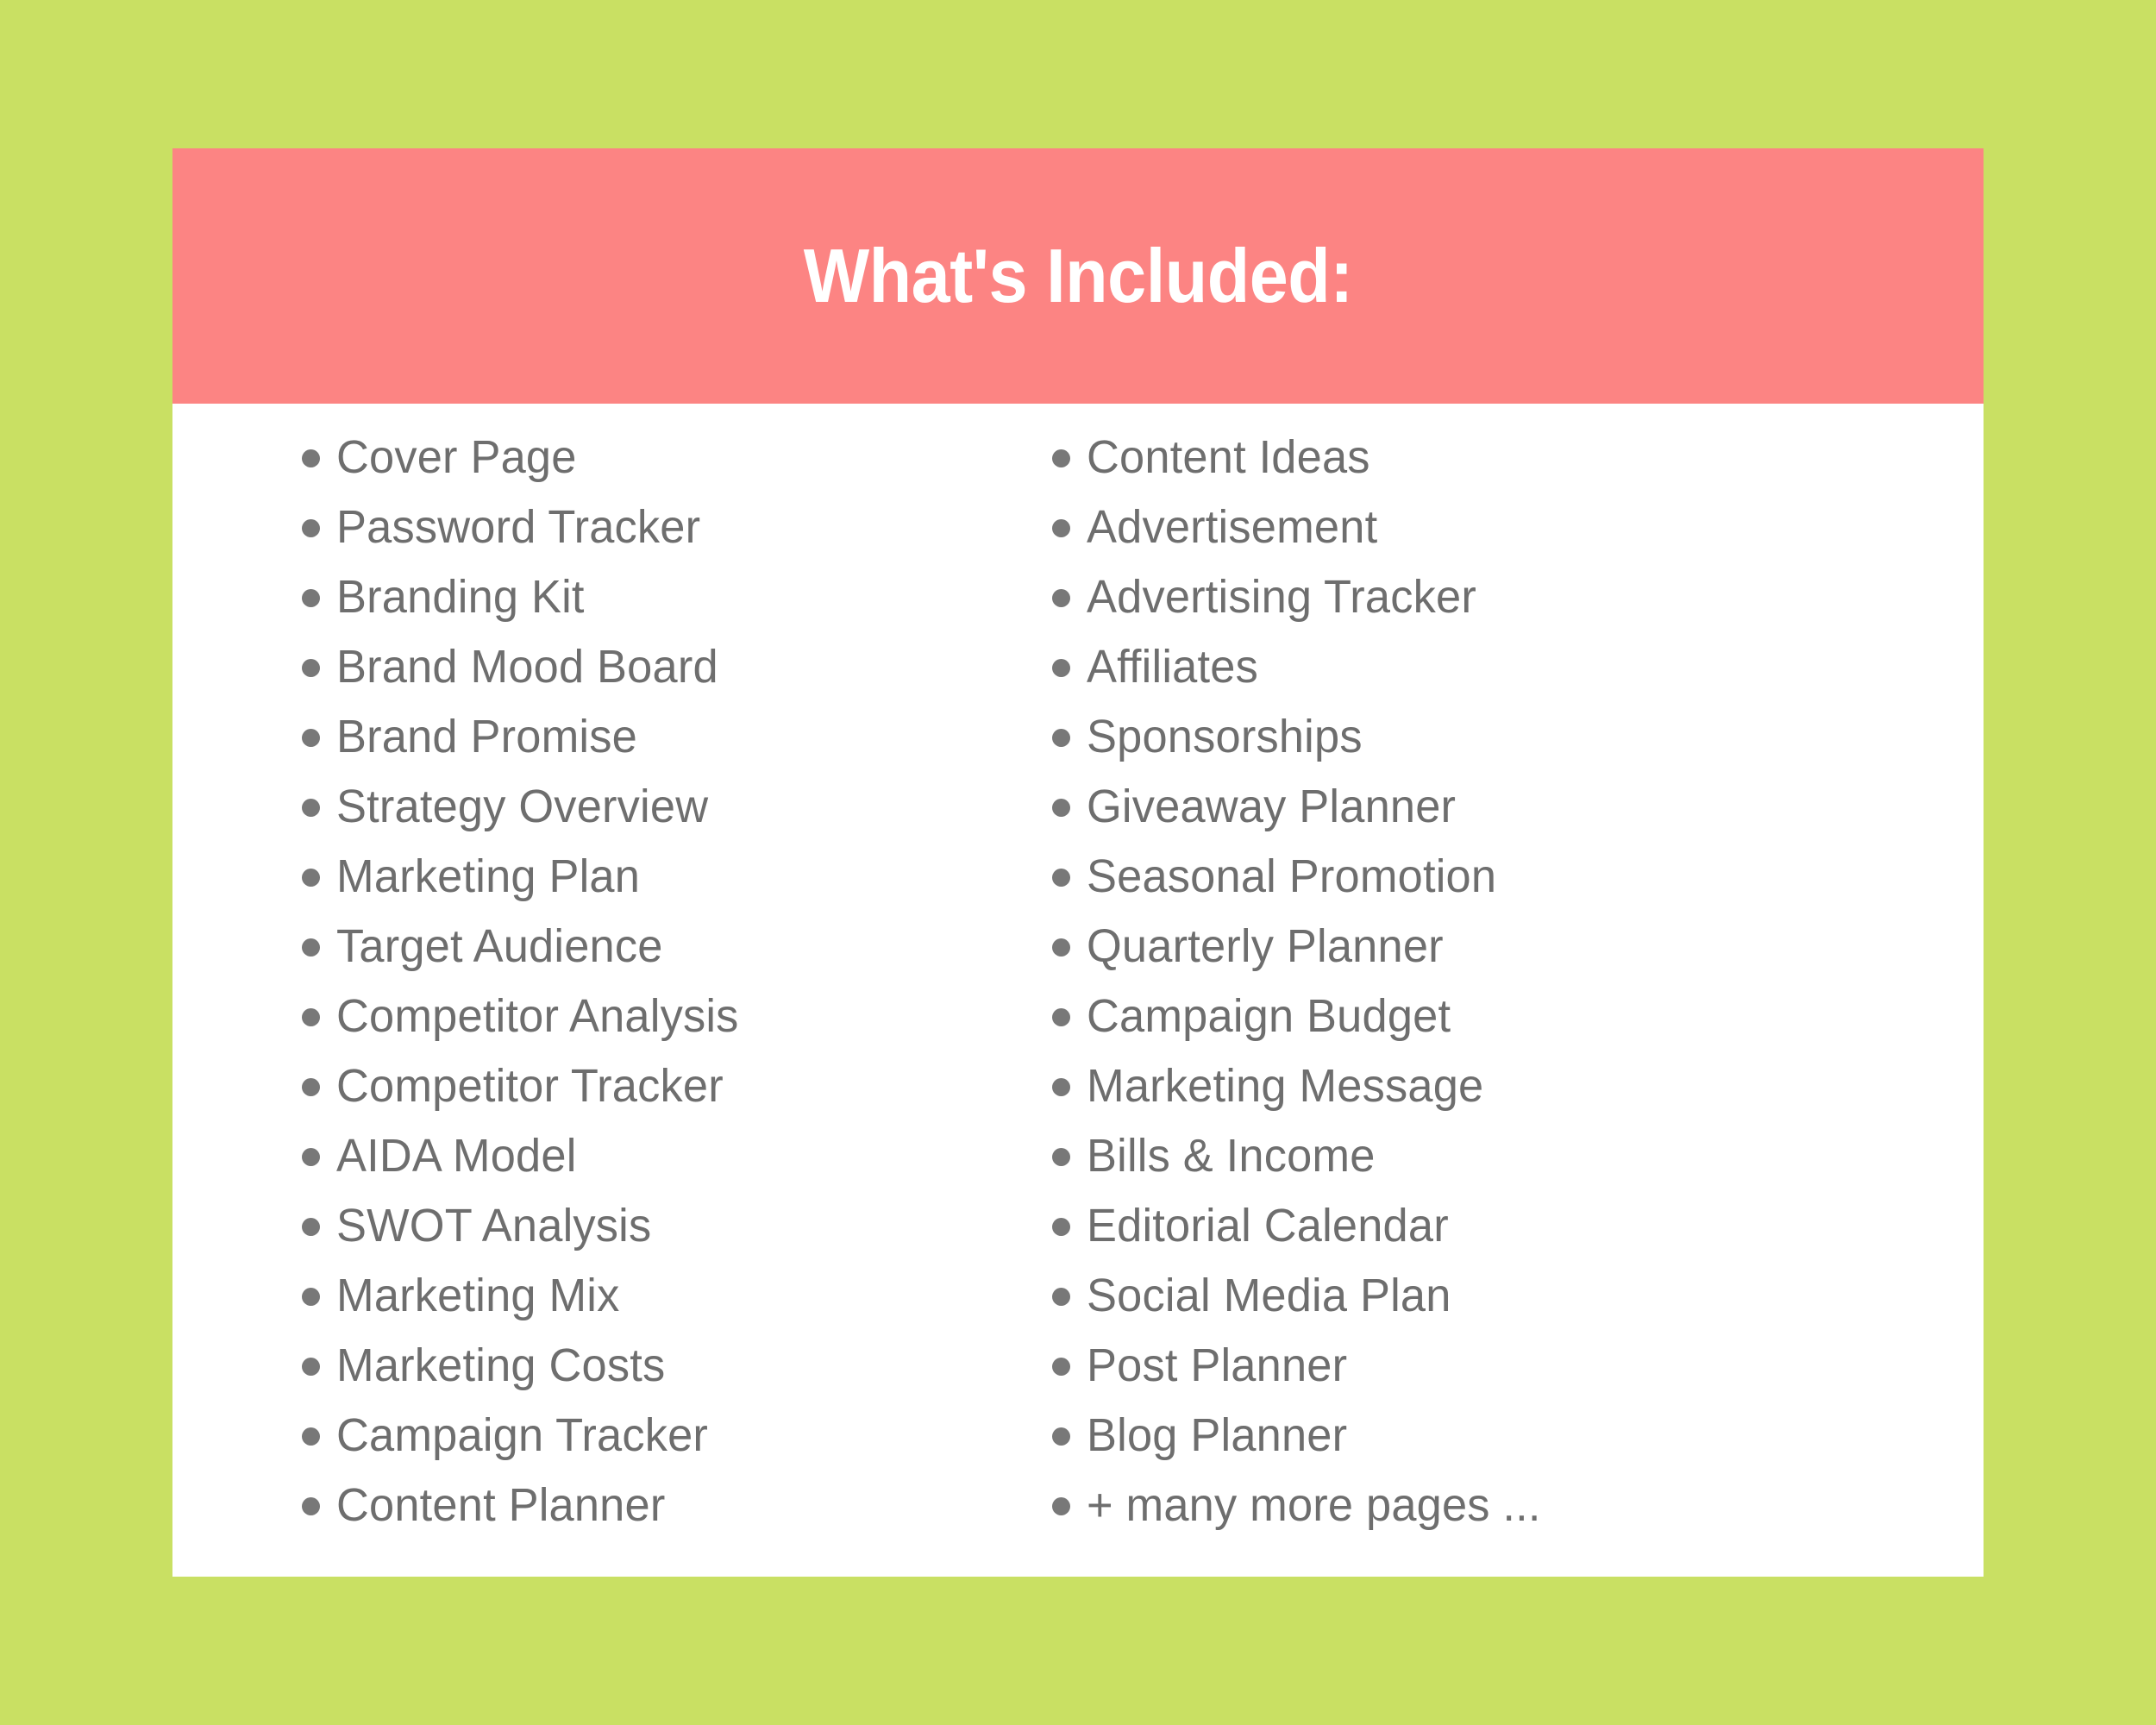  Describe the element at coordinates (537, 1016) in the screenshot. I see `list-item-label: Competitor Analysis` at that location.